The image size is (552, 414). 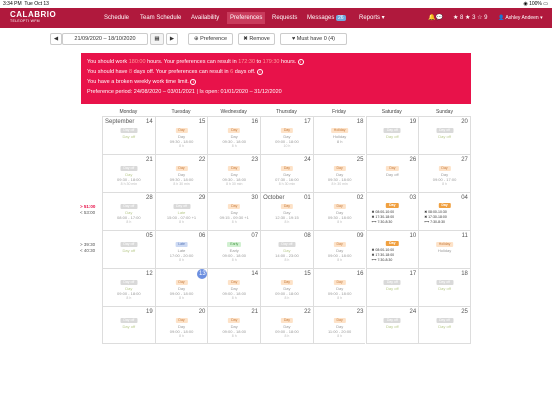 I want to click on day-number: 13, so click(x=202, y=274).